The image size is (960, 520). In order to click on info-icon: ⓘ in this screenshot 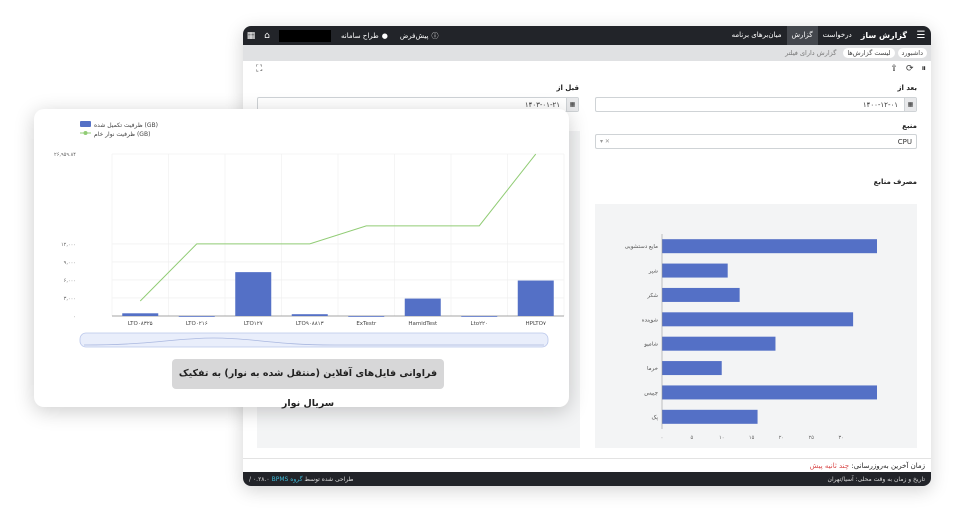, I will do `click(435, 35)`.